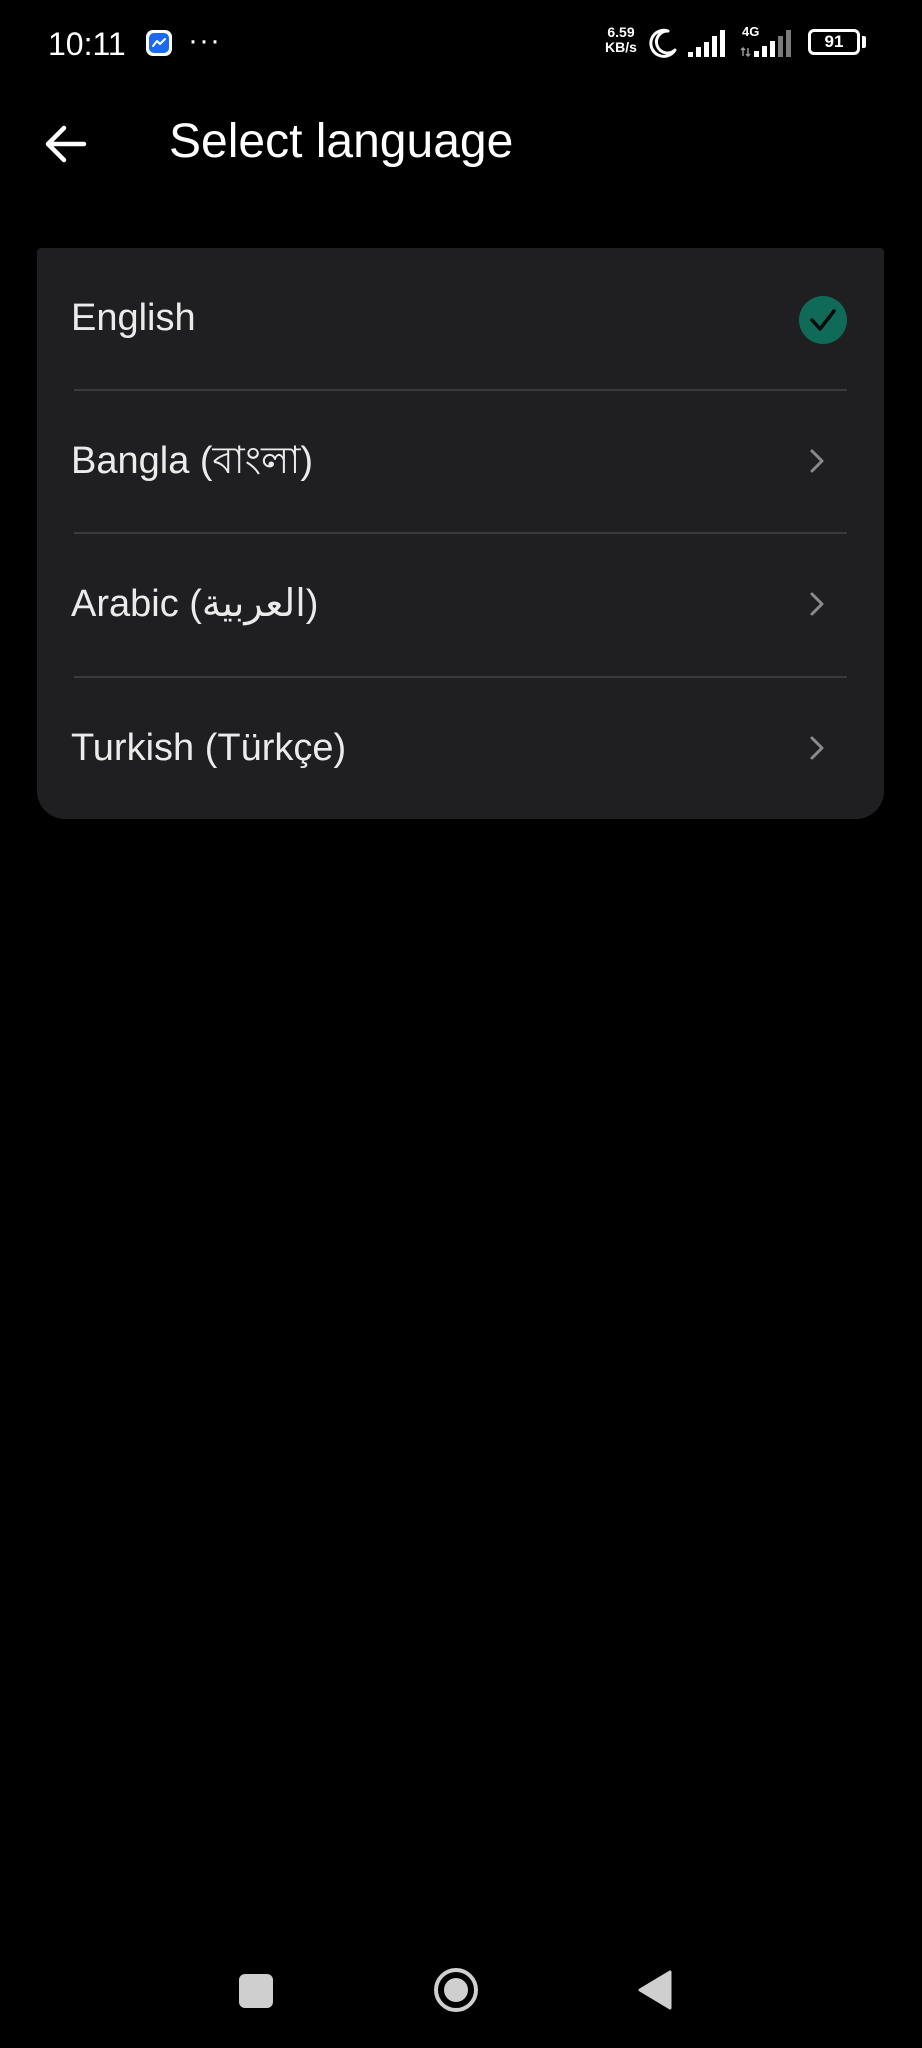  What do you see at coordinates (823, 320) in the screenshot?
I see `check-circle-icon` at bounding box center [823, 320].